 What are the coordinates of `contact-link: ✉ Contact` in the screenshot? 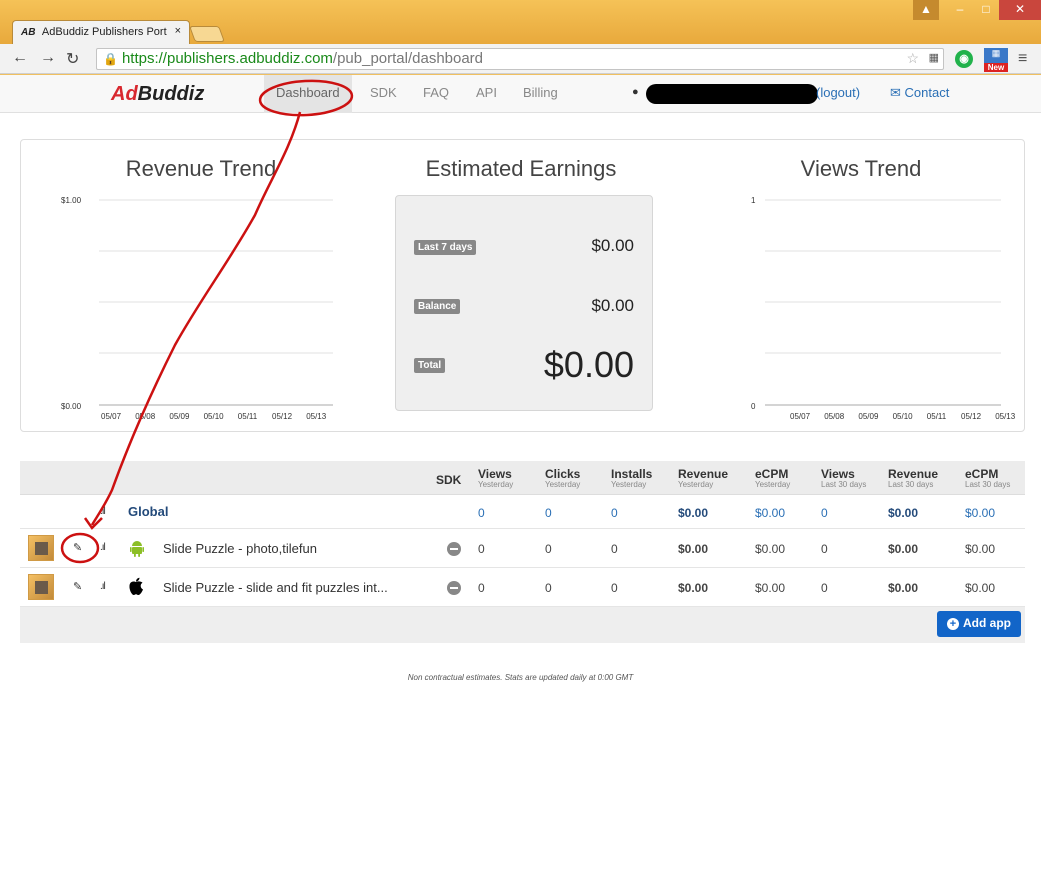 It's located at (919, 93).